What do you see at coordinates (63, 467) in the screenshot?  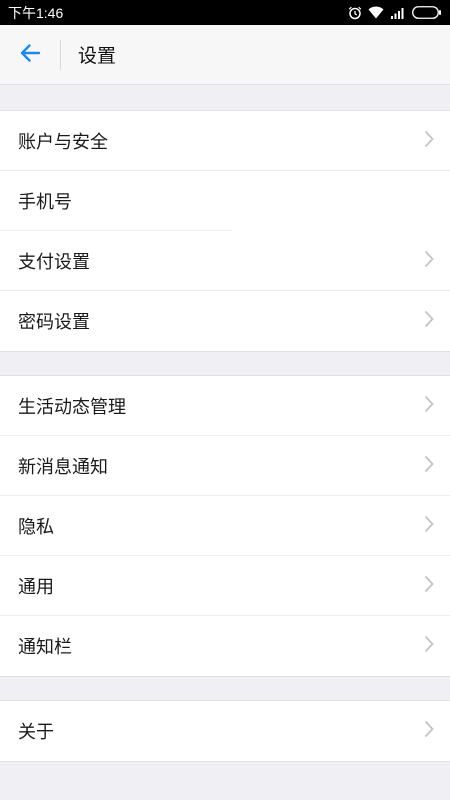 I see `settings-item-label: 新消息通知` at bounding box center [63, 467].